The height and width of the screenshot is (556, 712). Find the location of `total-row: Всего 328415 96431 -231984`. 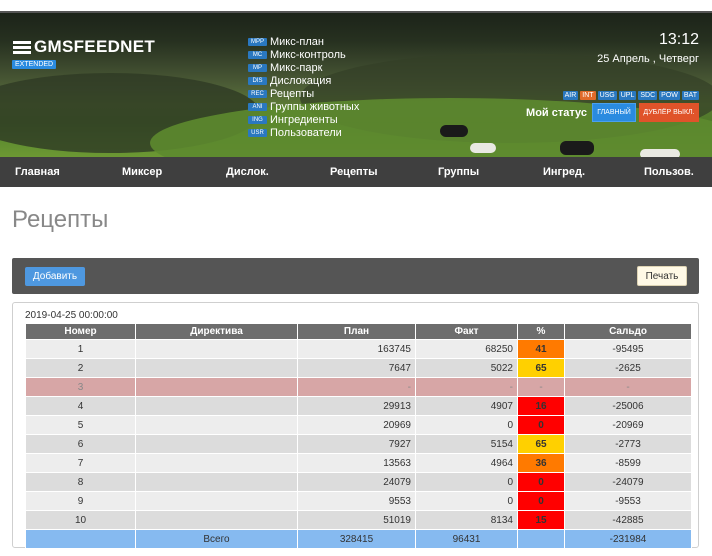

total-row: Всего 328415 96431 -231984 is located at coordinates (358, 539).